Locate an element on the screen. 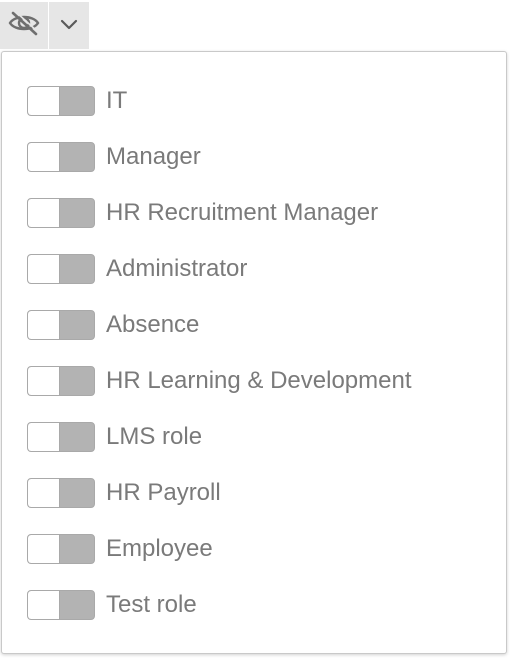 The height and width of the screenshot is (658, 510). role-item: LMS role is located at coordinates (254, 437).